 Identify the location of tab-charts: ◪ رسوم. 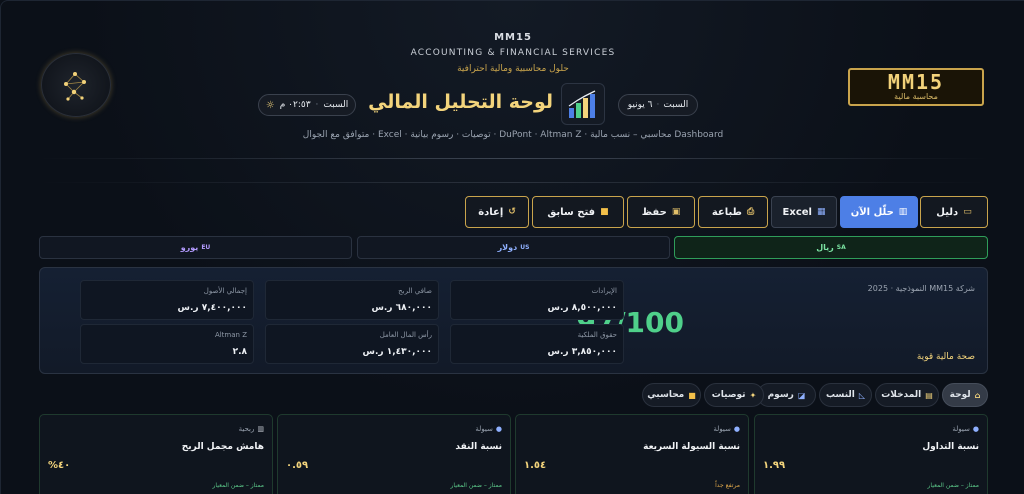
(786, 395).